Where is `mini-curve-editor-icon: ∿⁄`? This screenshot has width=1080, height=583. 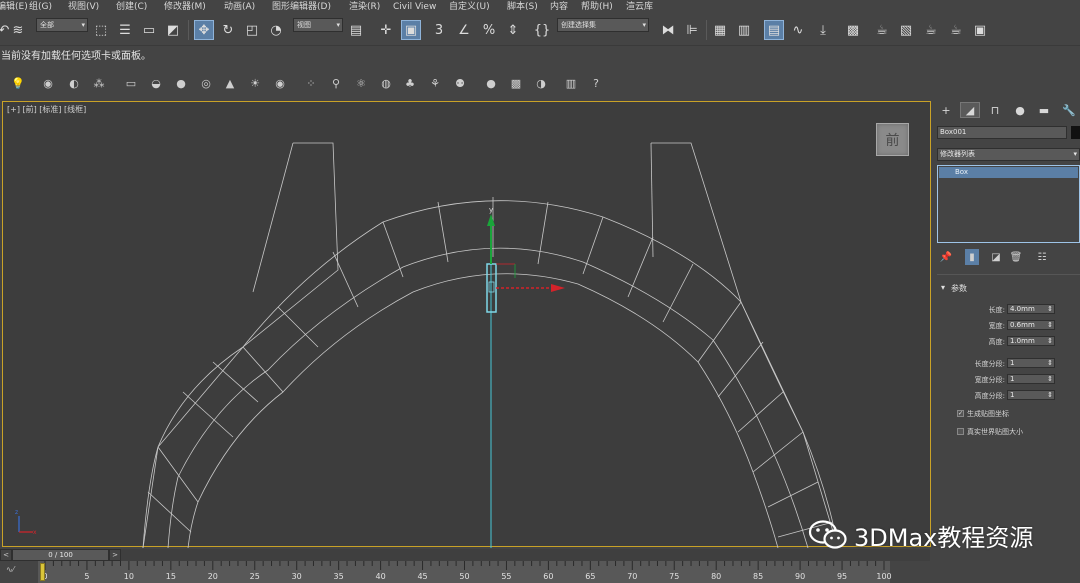
mini-curve-editor-icon: ∿⁄ is located at coordinates (10, 569).